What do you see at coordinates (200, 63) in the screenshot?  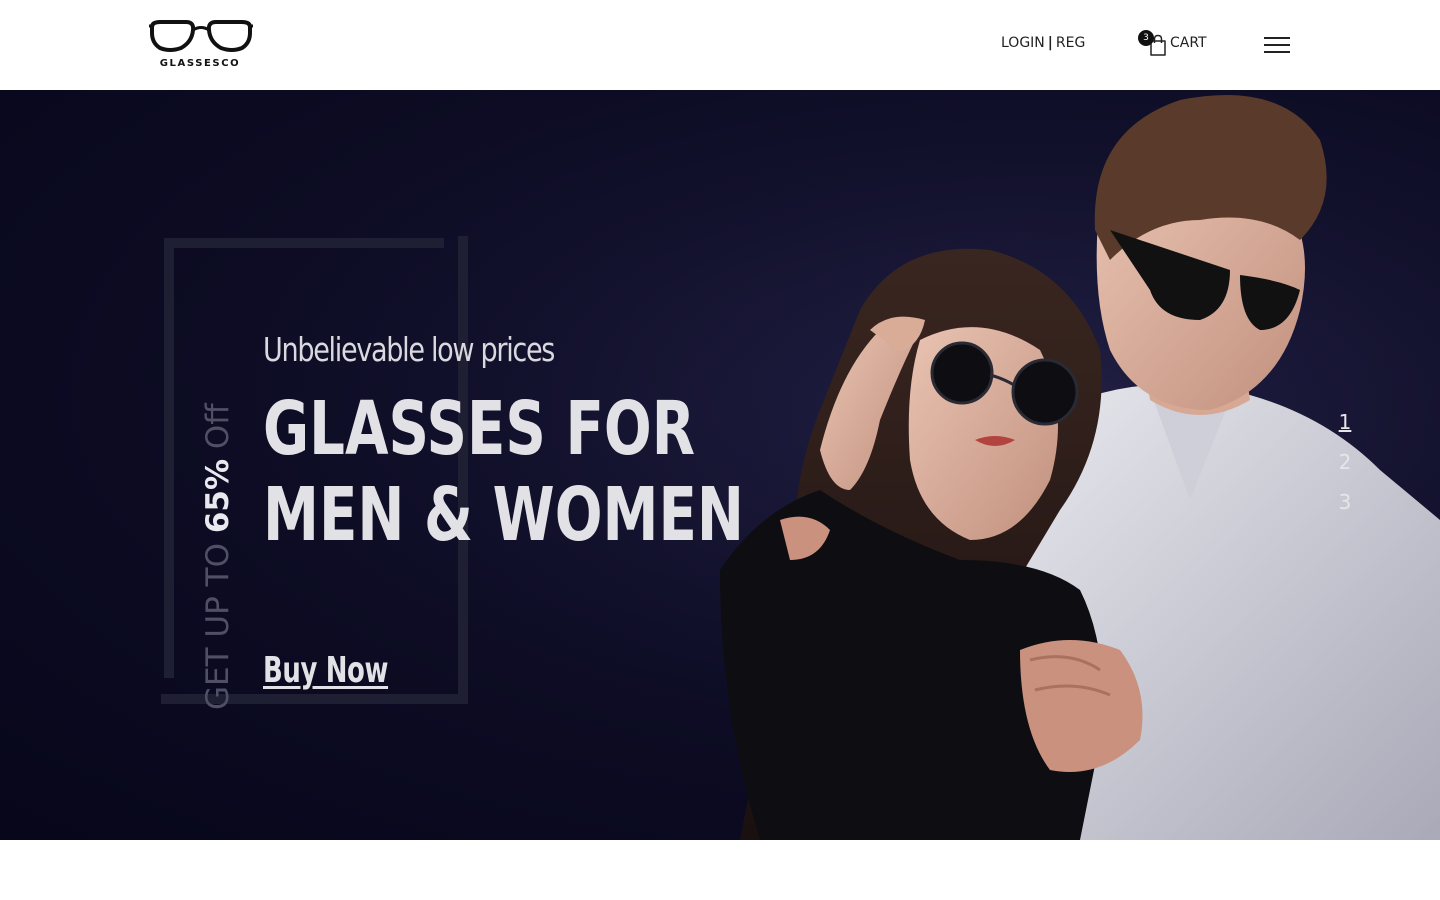 I see `brand-name: GLASSESCO` at bounding box center [200, 63].